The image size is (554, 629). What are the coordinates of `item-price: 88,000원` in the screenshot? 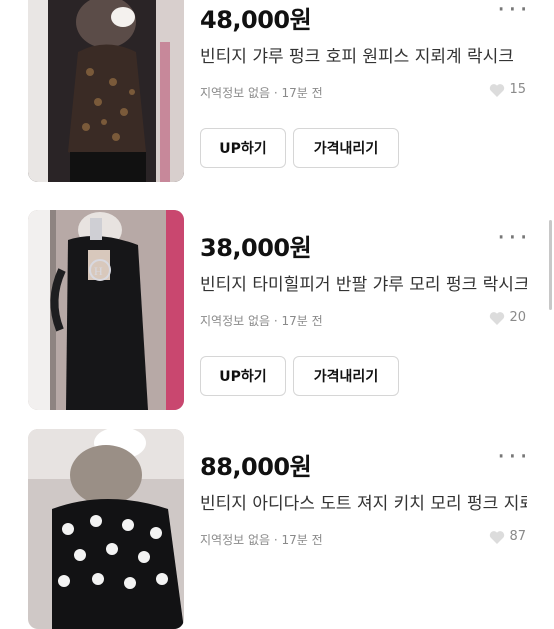 It's located at (256, 467).